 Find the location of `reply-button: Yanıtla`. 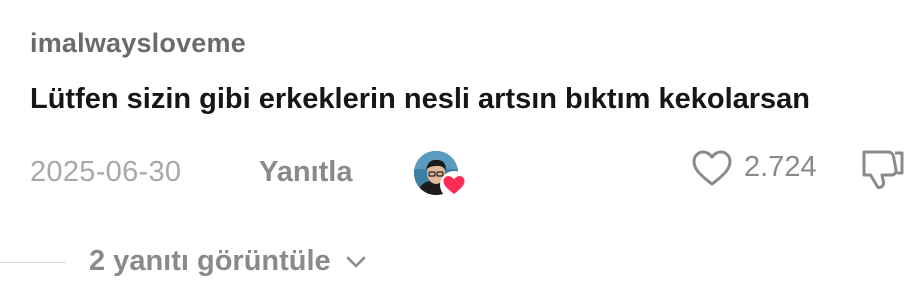

reply-button: Yanıtla is located at coordinates (306, 172).